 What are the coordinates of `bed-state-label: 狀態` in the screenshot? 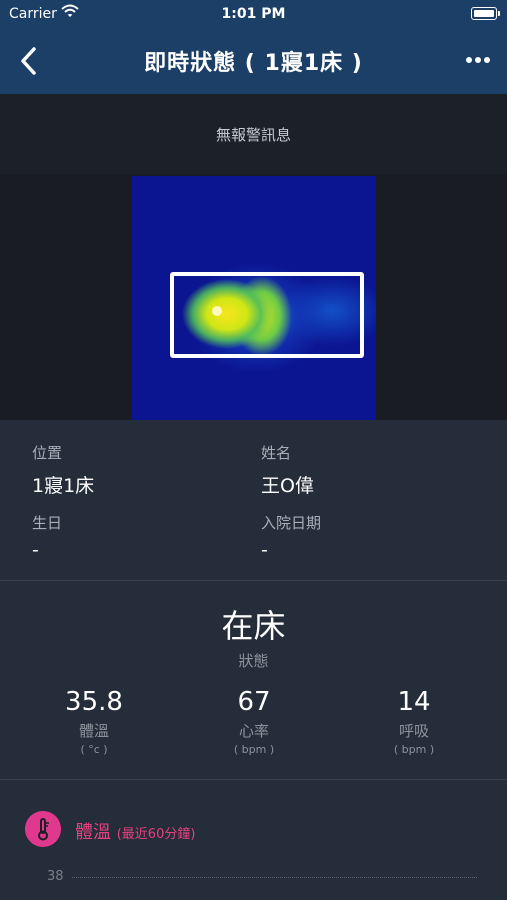 It's located at (253, 661).